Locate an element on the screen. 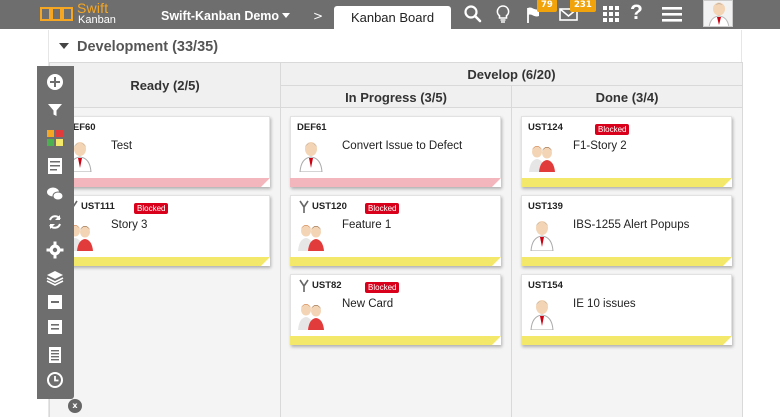 The height and width of the screenshot is (417, 780). user-avatar-icon is located at coordinates (719, 14).